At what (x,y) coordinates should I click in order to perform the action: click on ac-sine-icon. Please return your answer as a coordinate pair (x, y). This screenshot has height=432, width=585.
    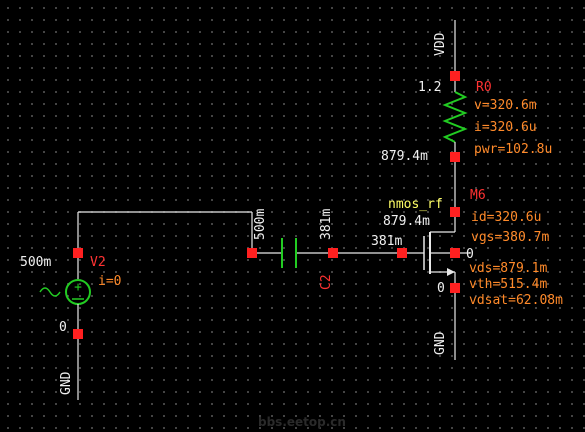
    Looking at the image, I should click on (50, 292).